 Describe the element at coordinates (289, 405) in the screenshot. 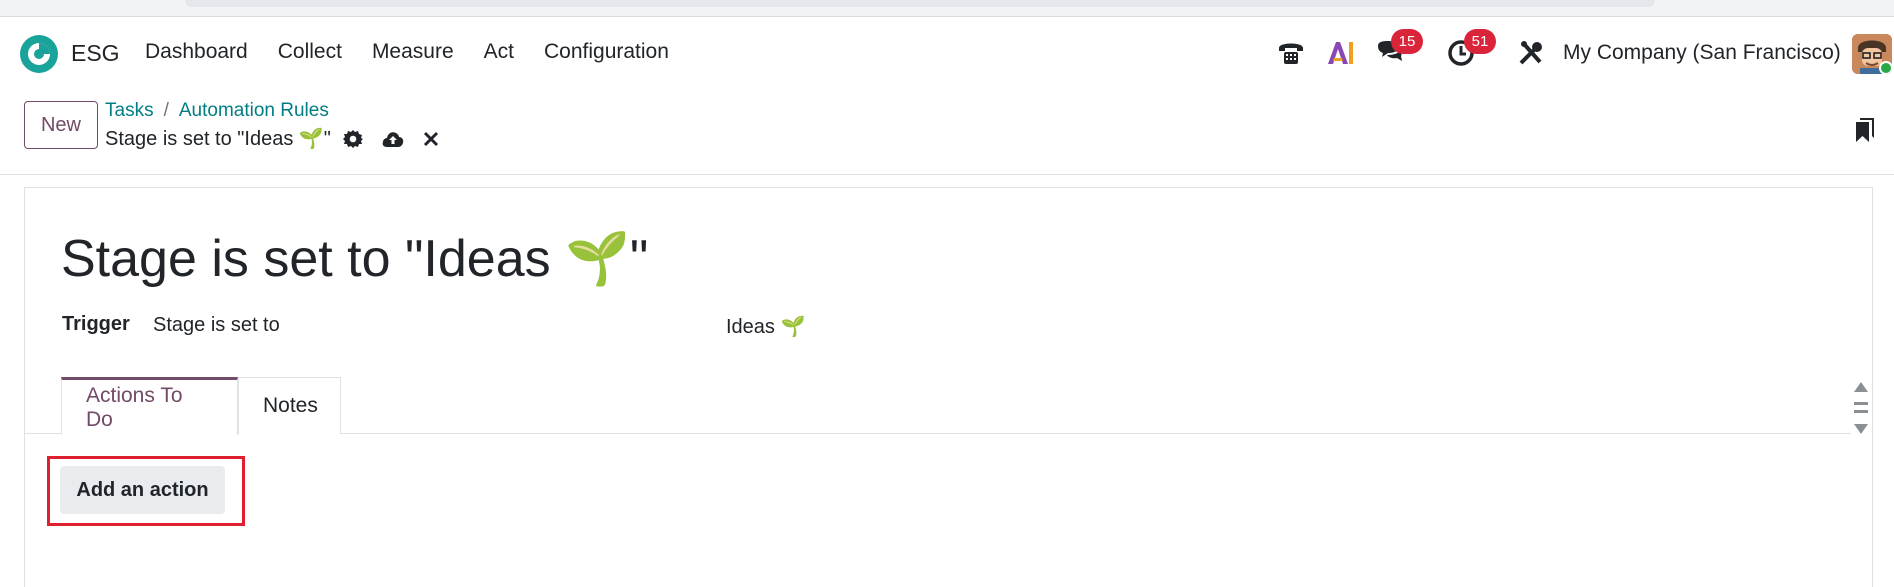

I see `tab-notes: Notes` at that location.